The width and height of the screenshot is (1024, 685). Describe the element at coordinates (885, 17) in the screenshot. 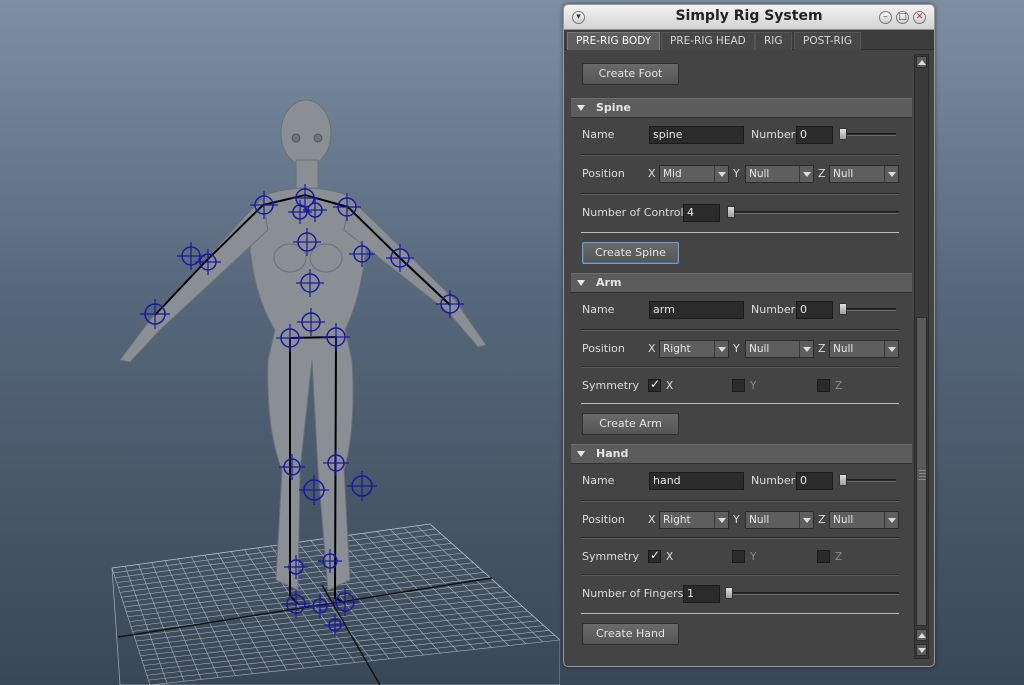

I see `minimize-icon: –` at that location.